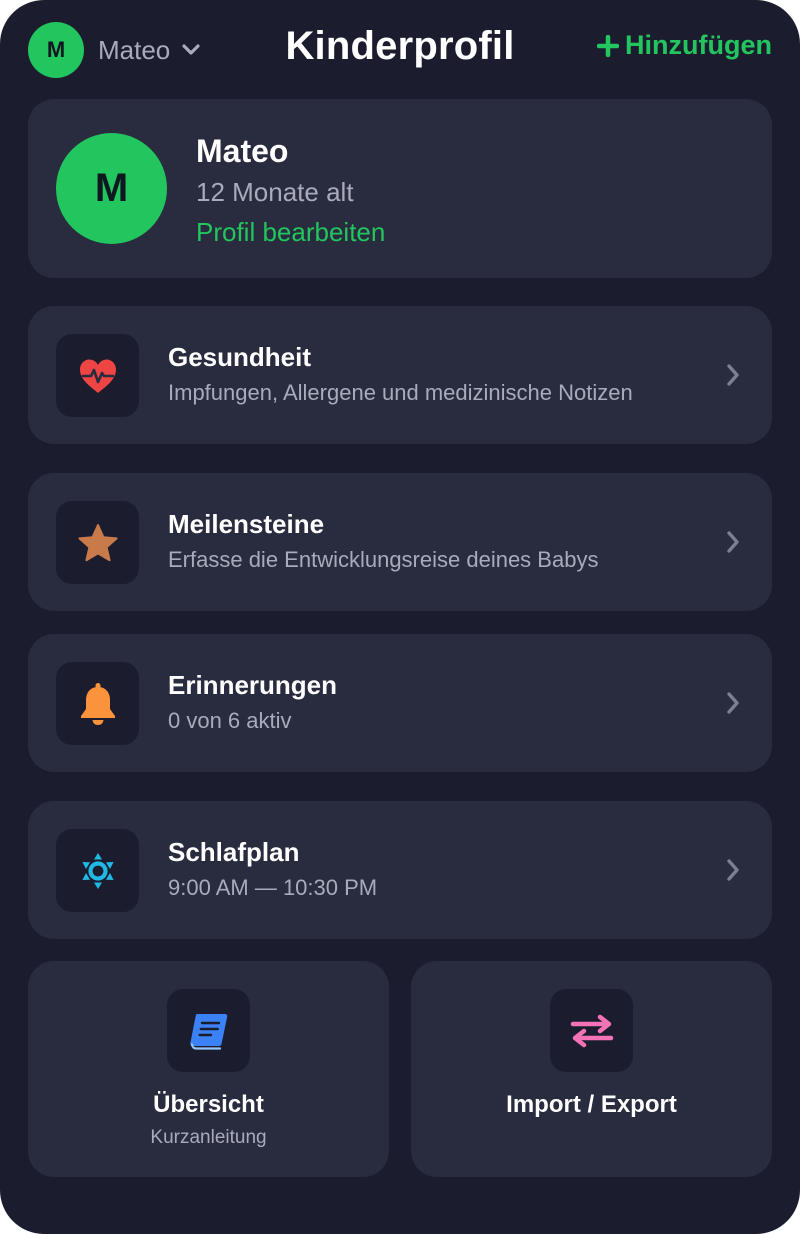 The height and width of the screenshot is (1234, 800). Describe the element at coordinates (242, 151) in the screenshot. I see `child-name: Mateo` at that location.